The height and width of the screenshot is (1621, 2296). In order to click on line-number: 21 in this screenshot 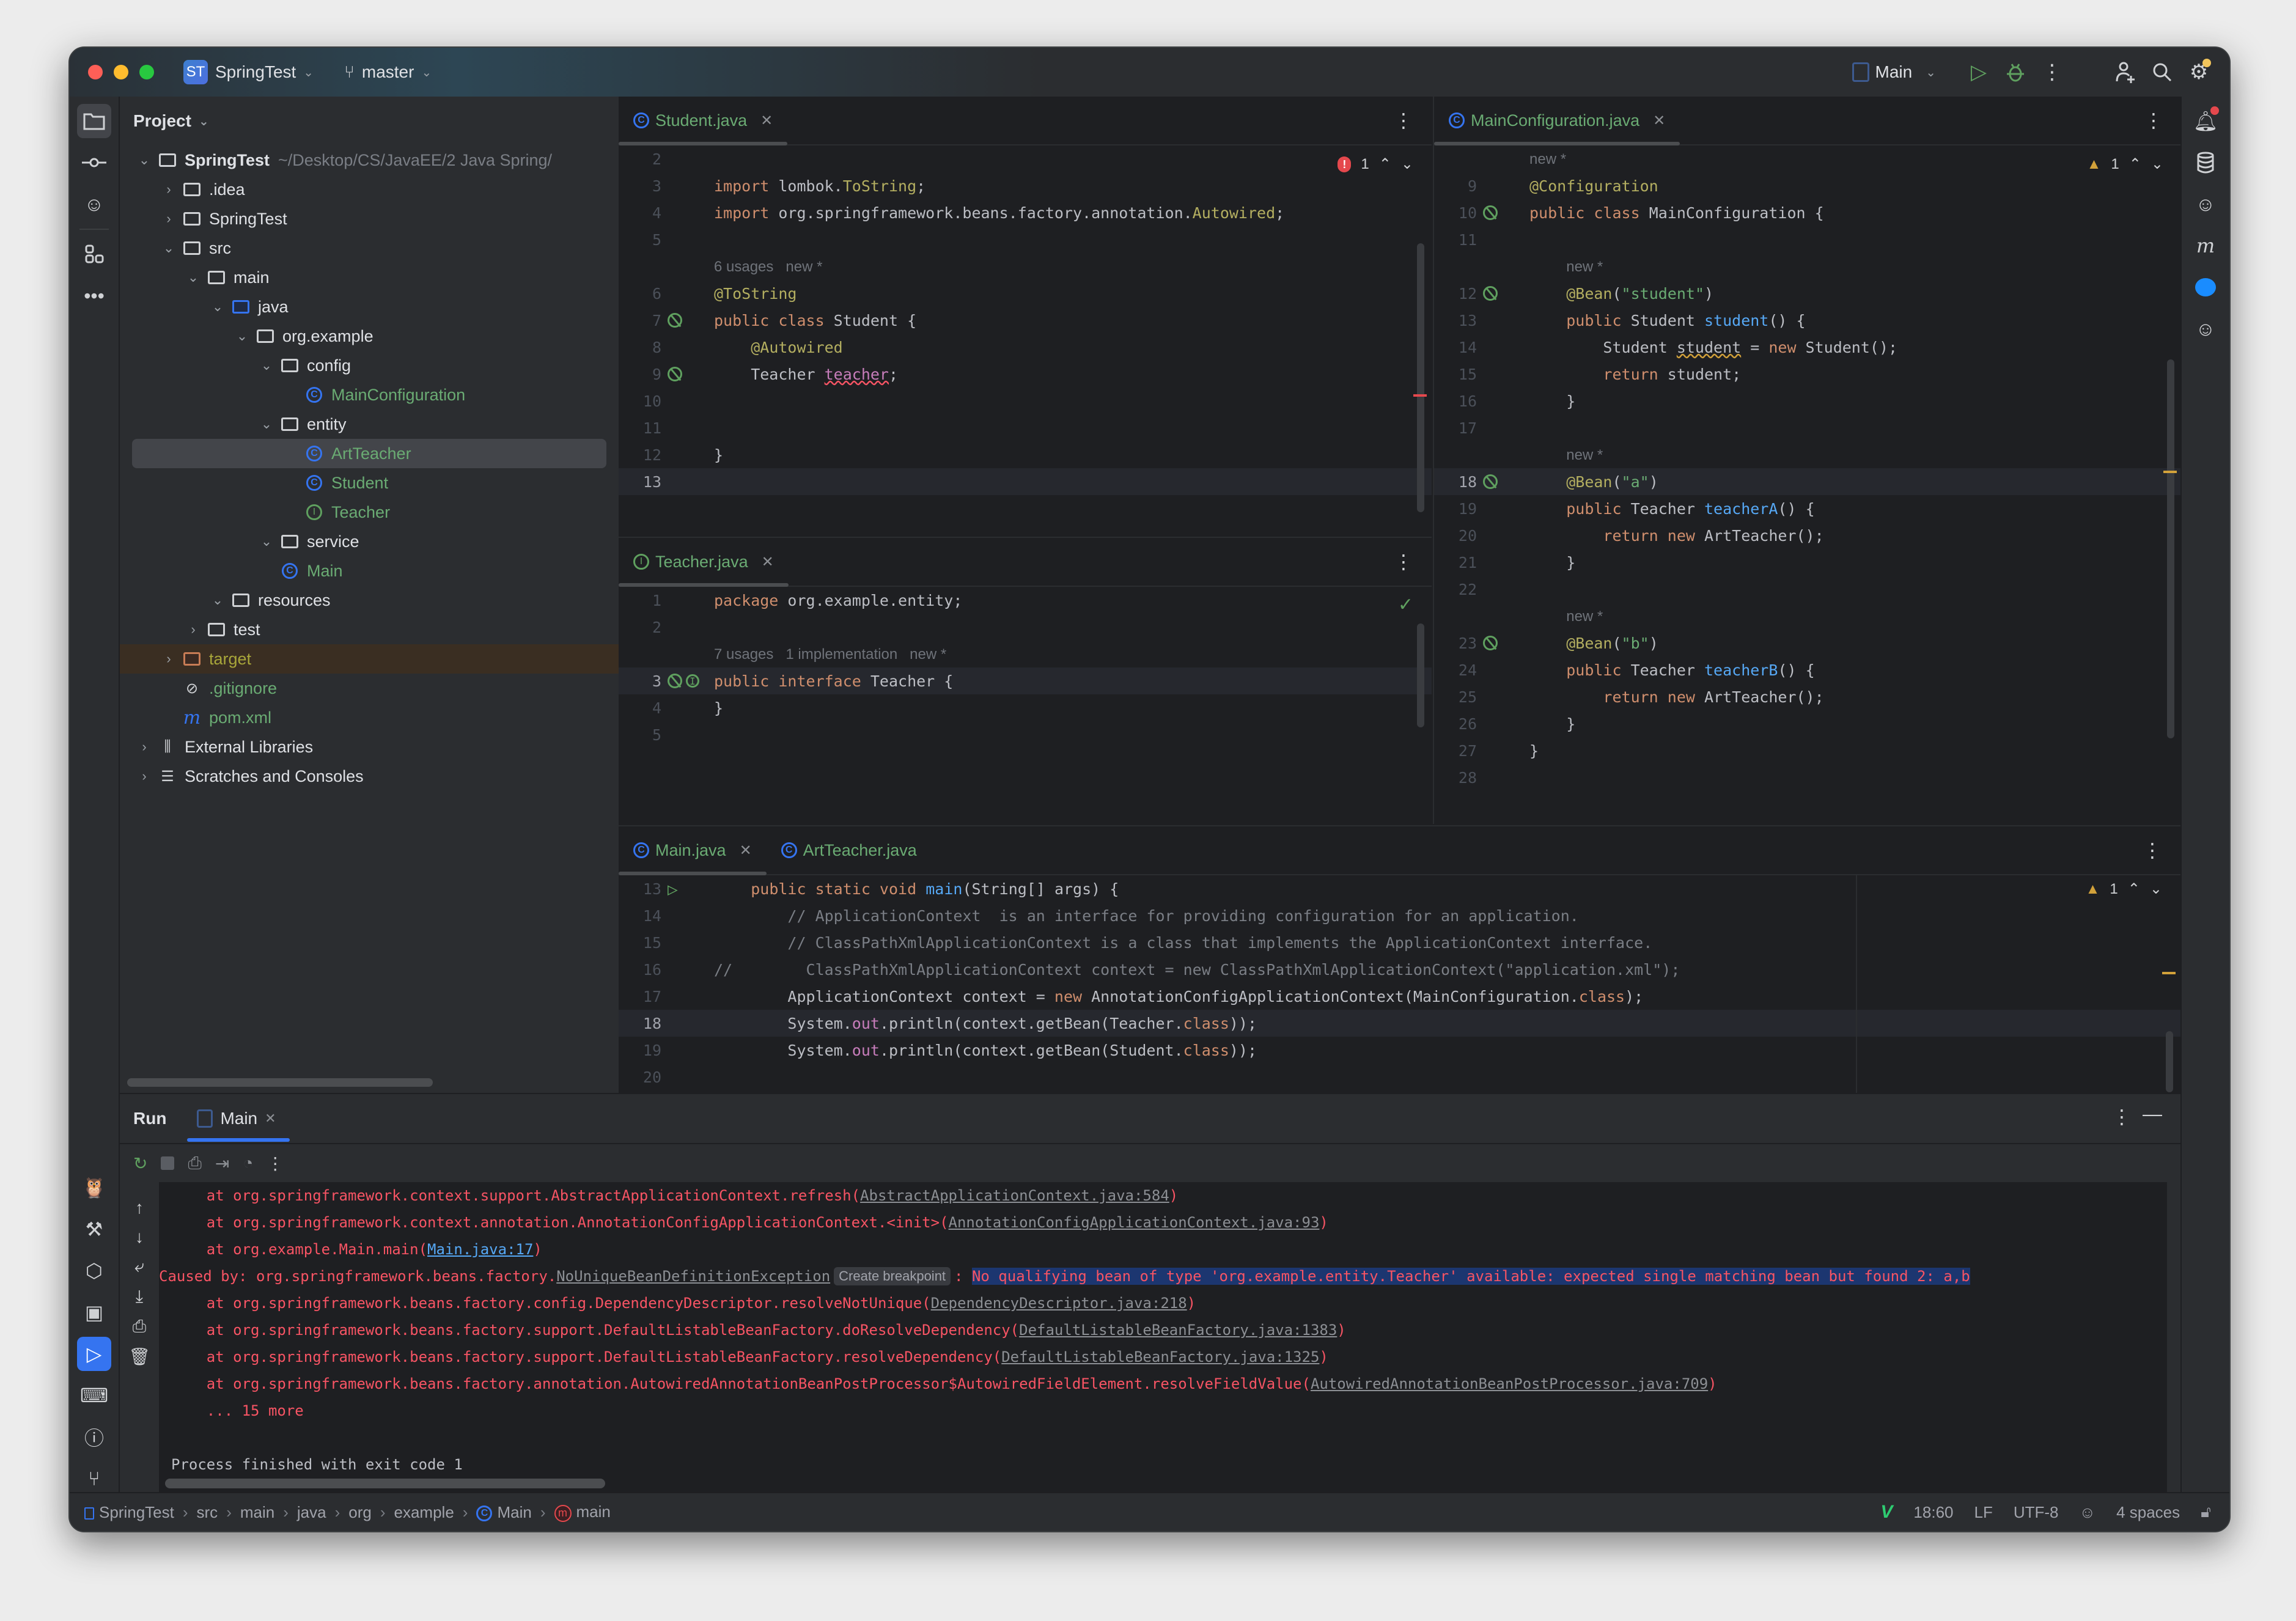, I will do `click(1458, 563)`.